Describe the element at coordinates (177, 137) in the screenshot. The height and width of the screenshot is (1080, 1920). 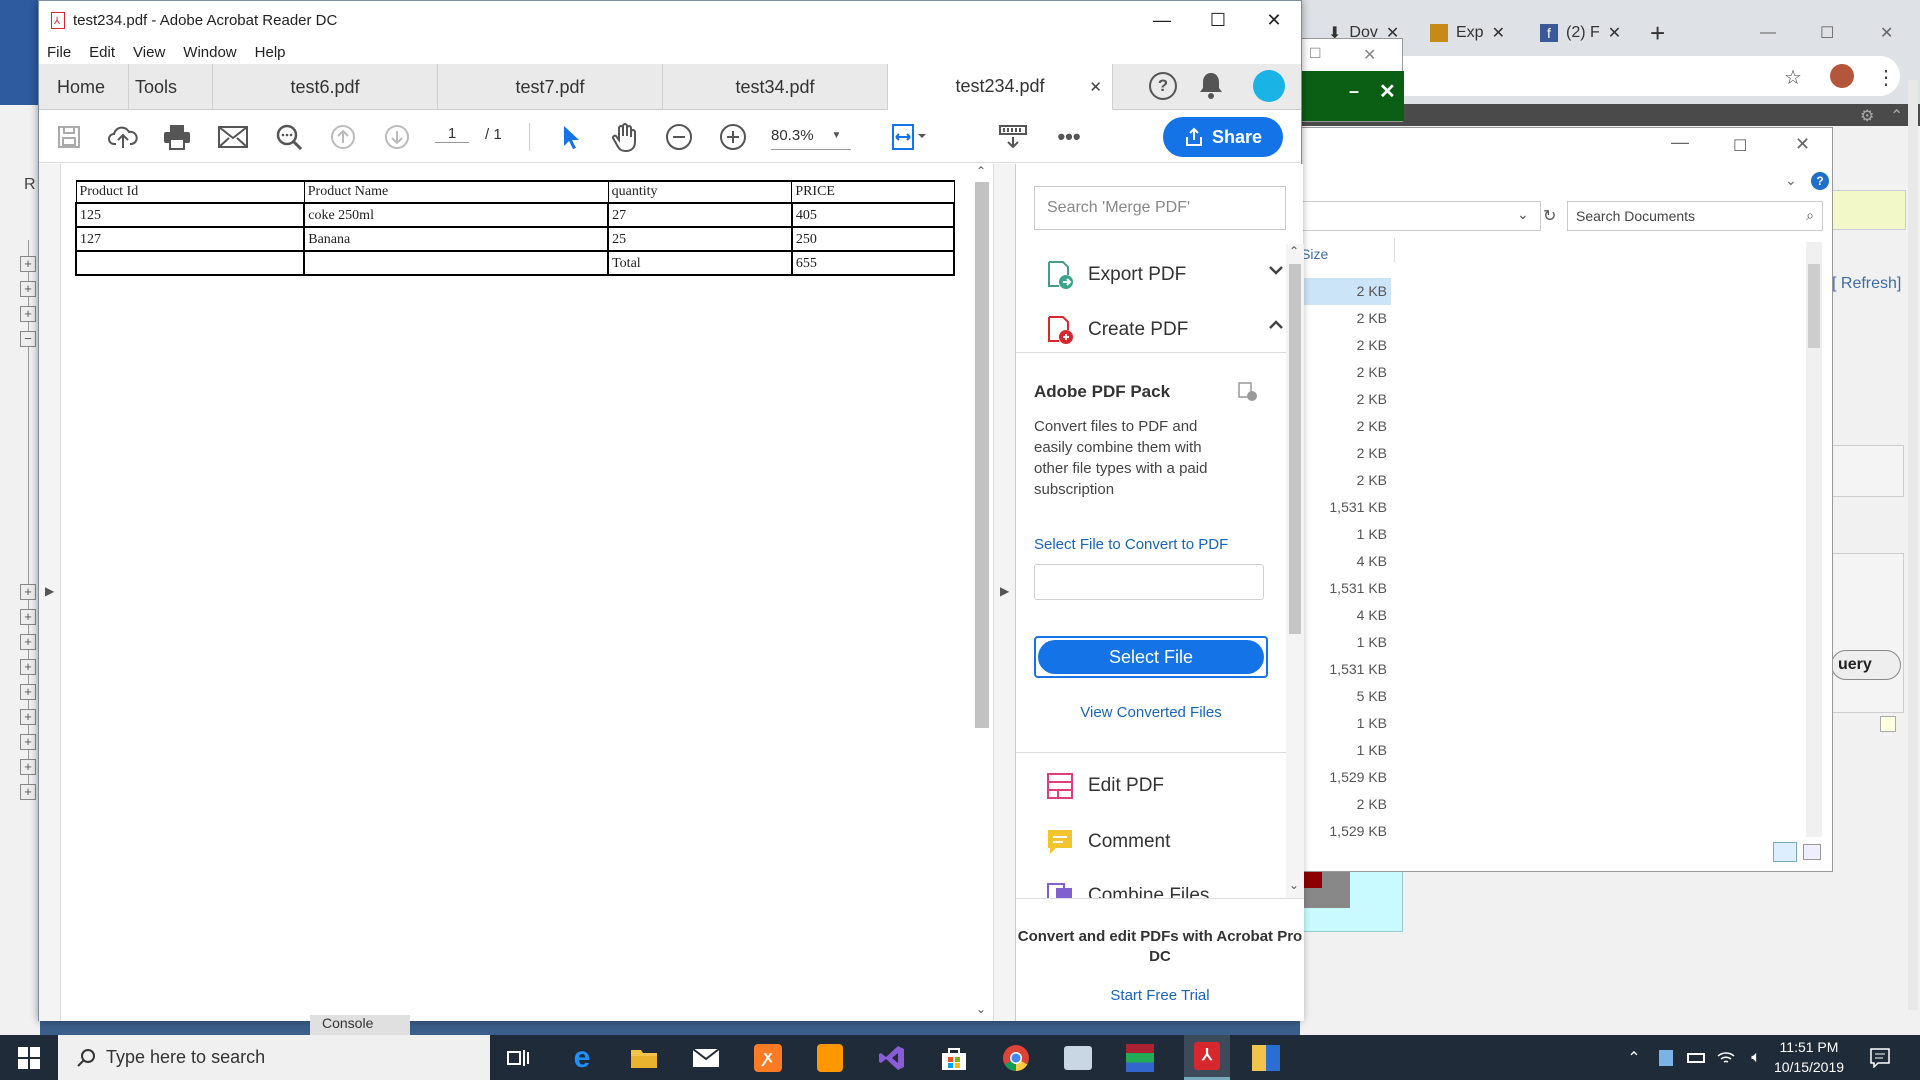
I see `print-icon` at that location.